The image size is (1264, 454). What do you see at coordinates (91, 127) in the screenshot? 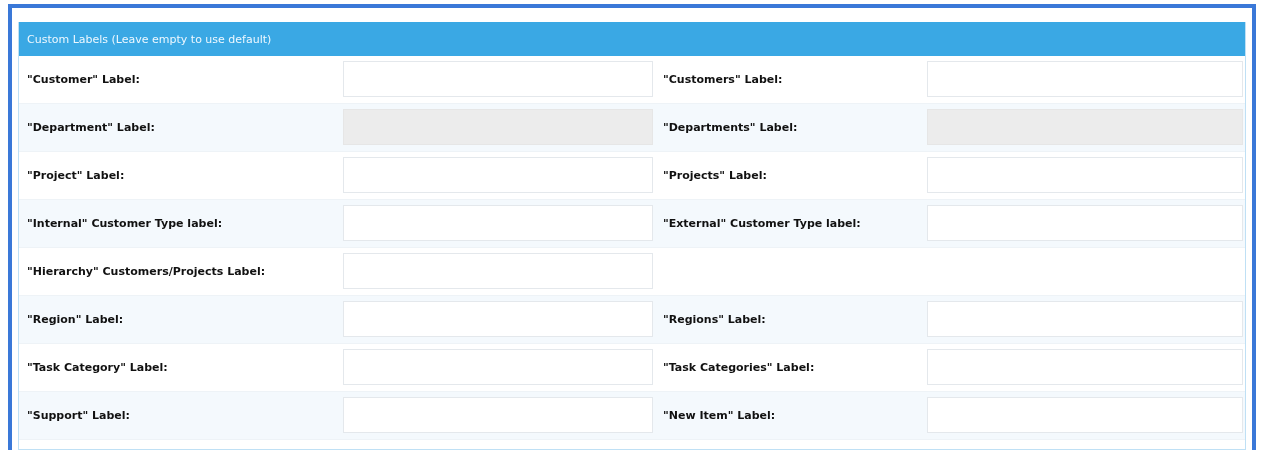
I see `field-label: "Department" Label:` at bounding box center [91, 127].